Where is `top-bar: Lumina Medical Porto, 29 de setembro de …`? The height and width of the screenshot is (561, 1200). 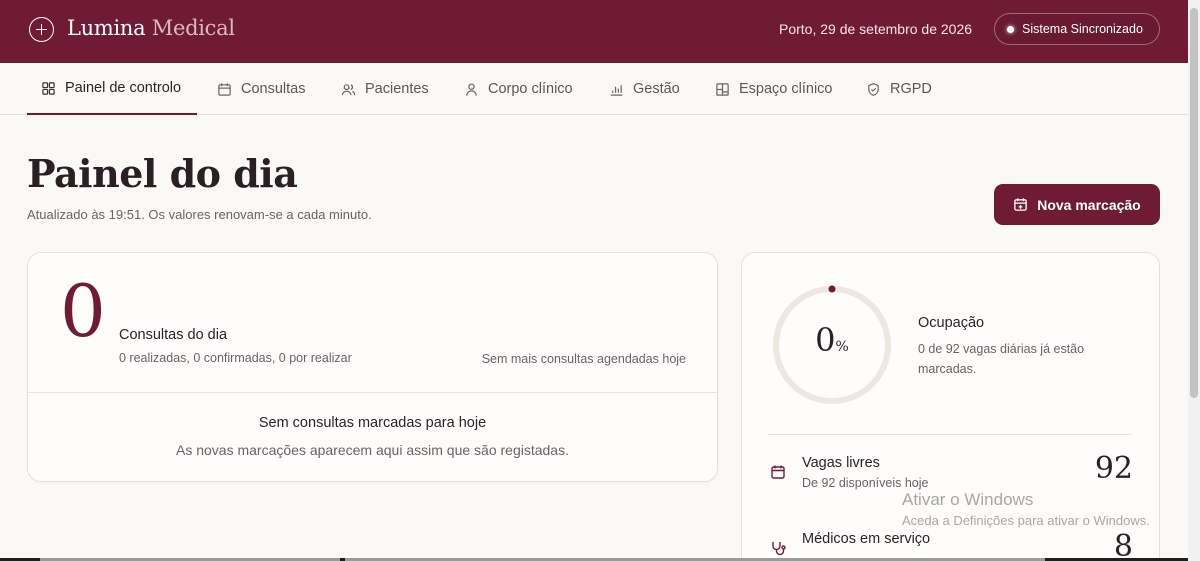
top-bar: Lumina Medical Porto, 29 de setembro de … is located at coordinates (594, 31).